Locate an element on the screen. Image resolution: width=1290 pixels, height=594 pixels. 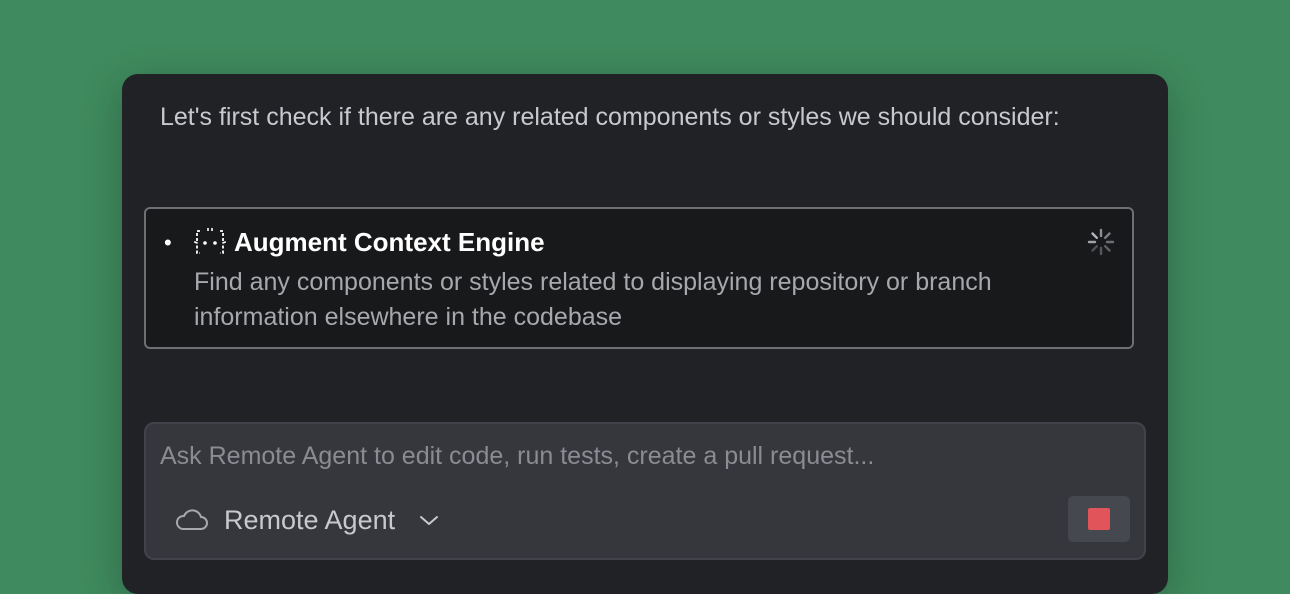
tool-title: Augment Context Engine is located at coordinates (389, 242).